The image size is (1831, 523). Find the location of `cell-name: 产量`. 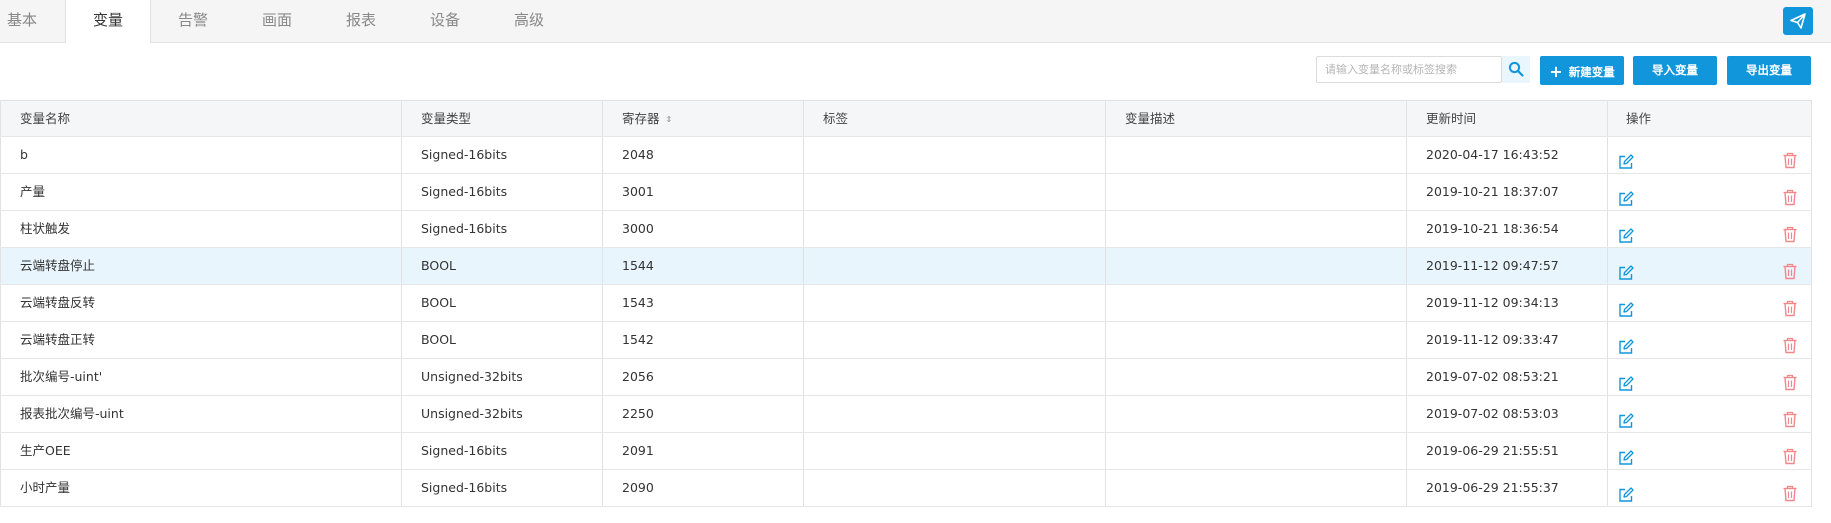

cell-name: 产量 is located at coordinates (201, 192).